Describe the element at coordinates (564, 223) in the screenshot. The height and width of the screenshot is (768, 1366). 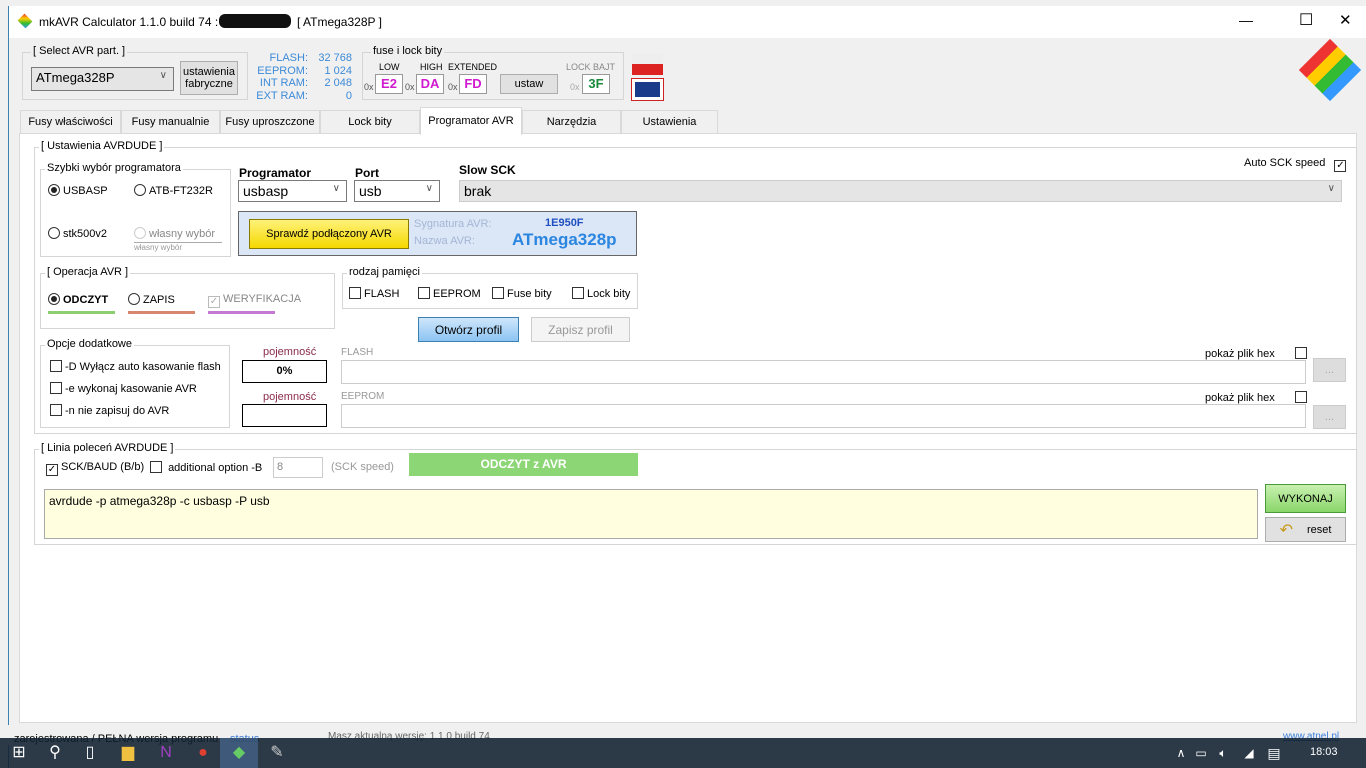
I see `signature-value: 1E950F` at that location.